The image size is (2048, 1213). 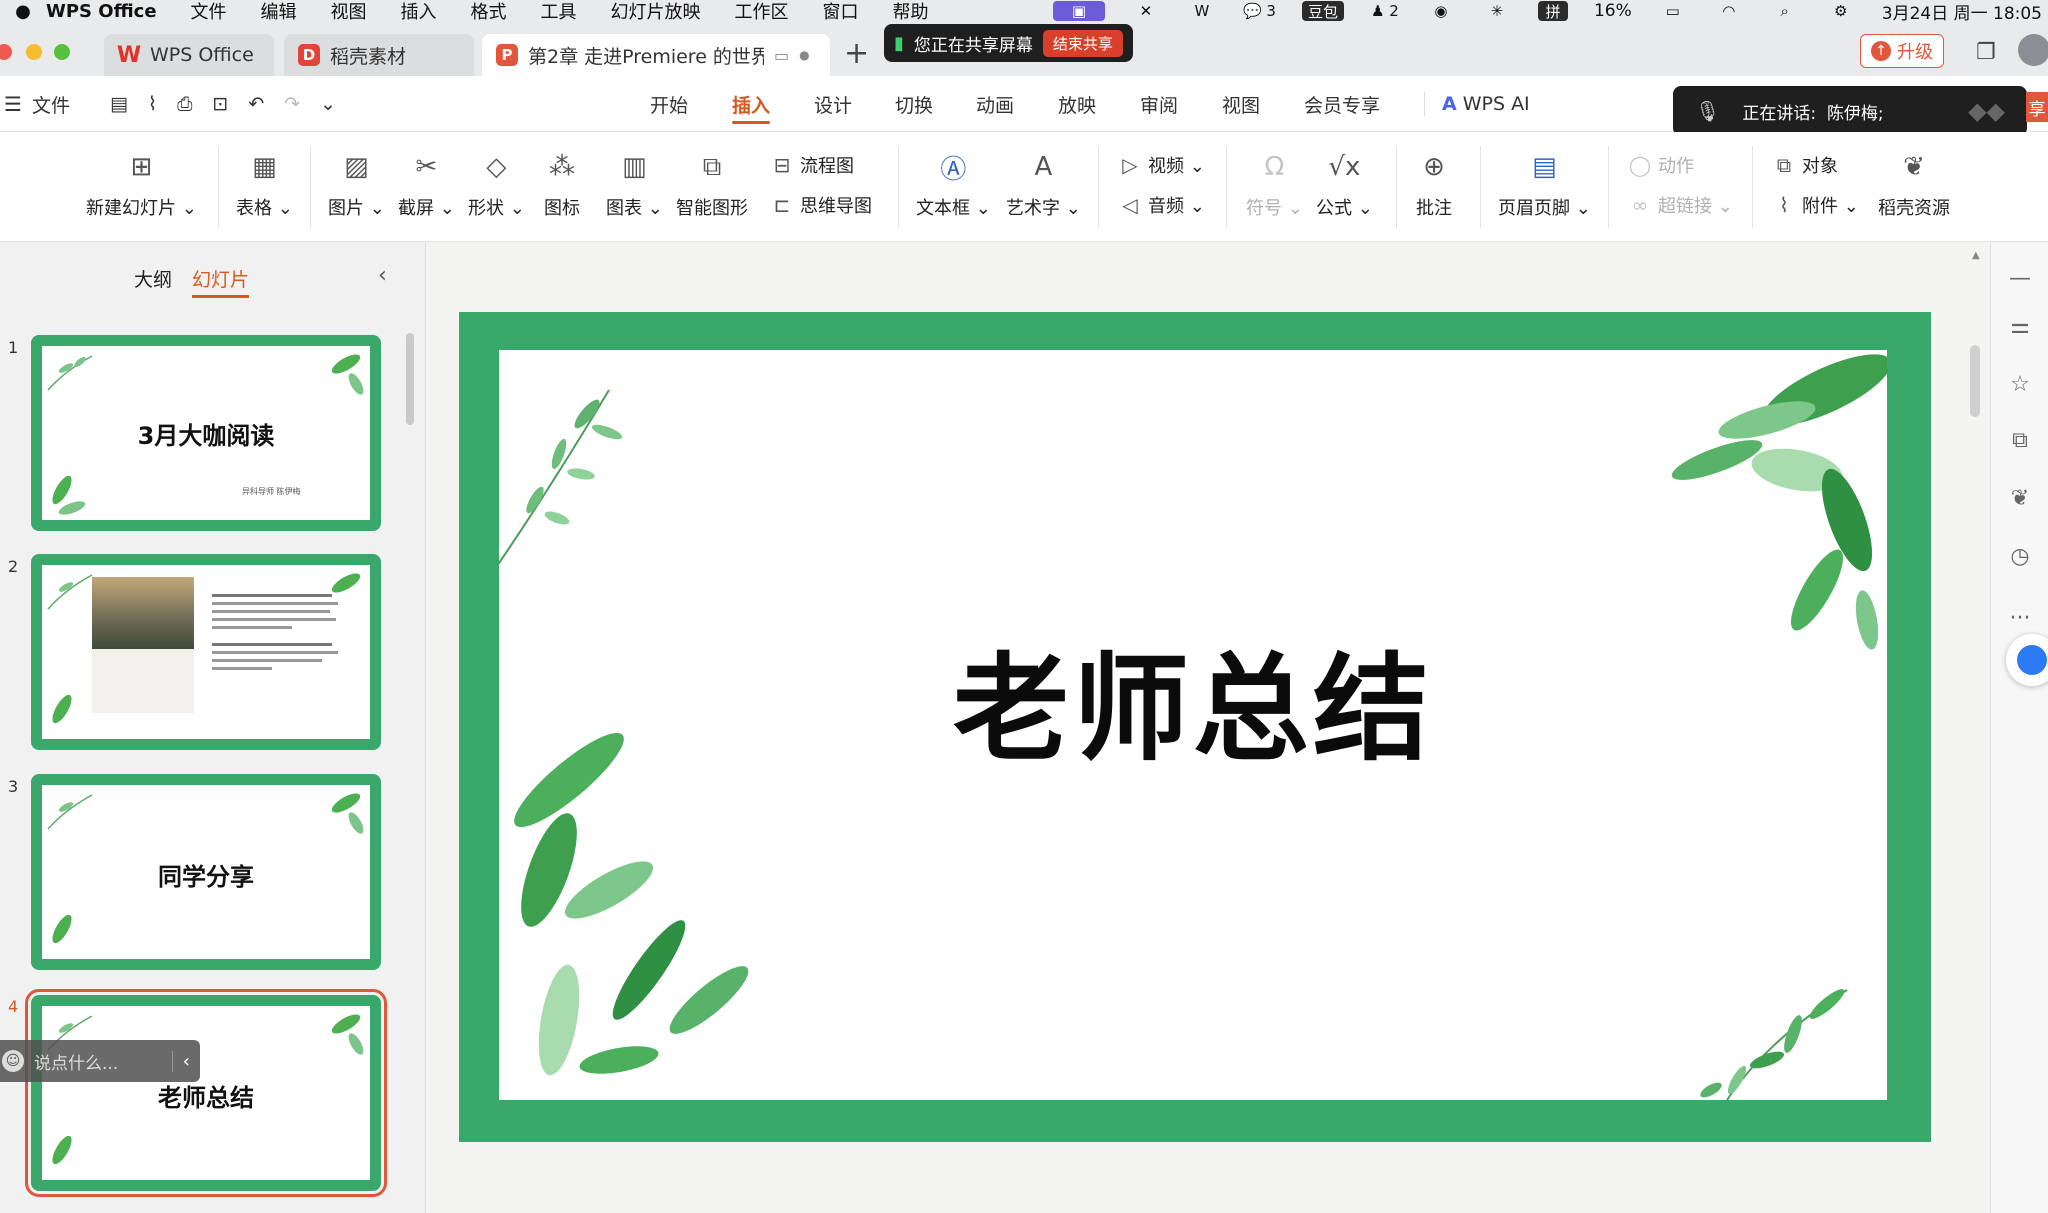 What do you see at coordinates (2037, 107) in the screenshot?
I see `share-edge-button: 享` at bounding box center [2037, 107].